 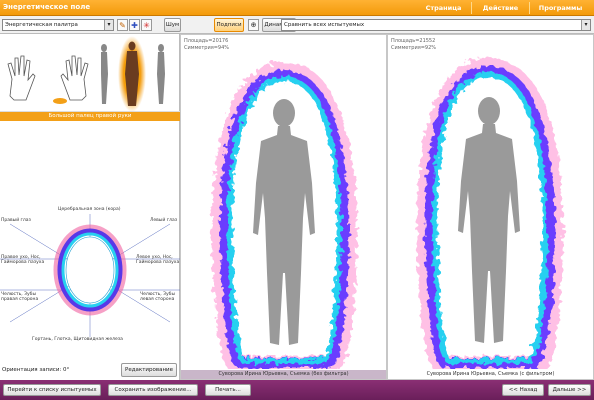 What do you see at coordinates (41, 25) in the screenshot?
I see `palette-select-value: Энергетическая палитра` at bounding box center [41, 25].